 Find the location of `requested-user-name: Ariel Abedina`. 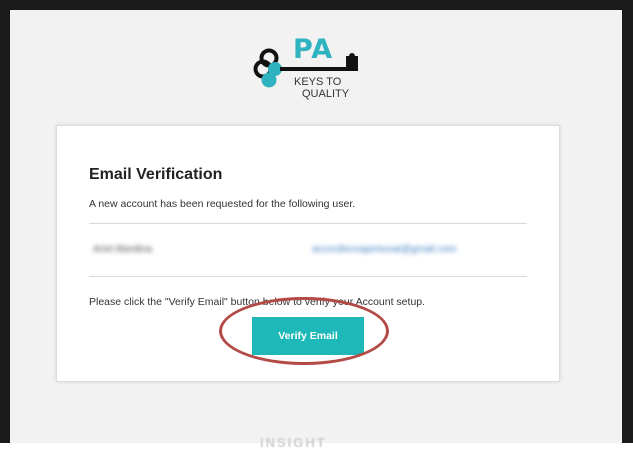

requested-user-name: Ariel Abedina is located at coordinates (122, 249).